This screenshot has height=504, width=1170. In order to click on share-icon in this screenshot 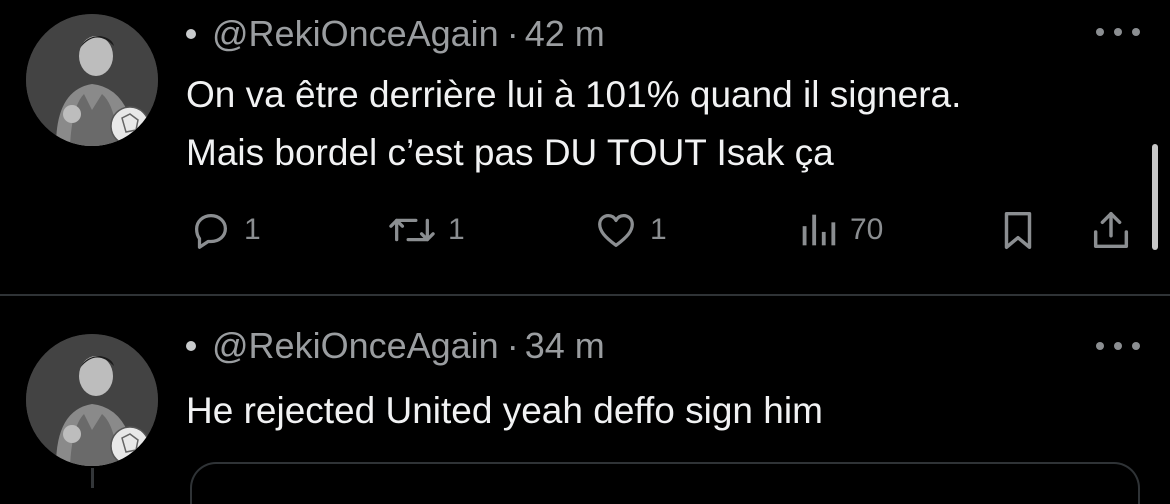, I will do `click(1111, 230)`.